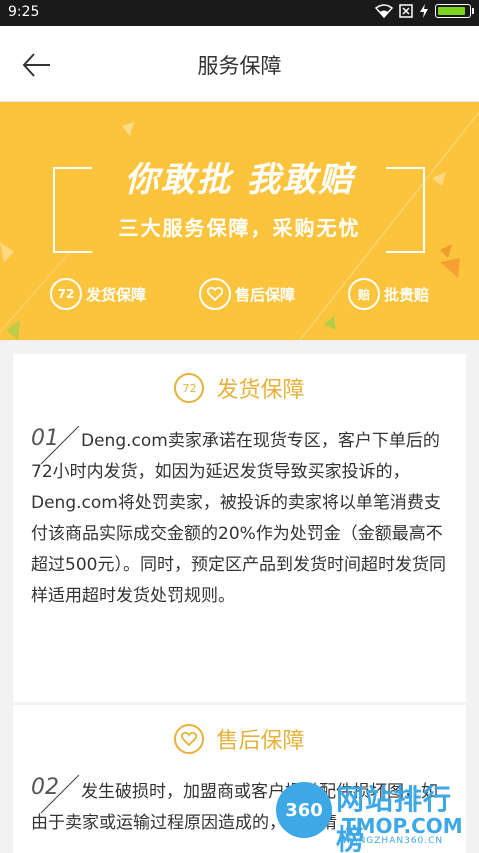  Describe the element at coordinates (264, 294) in the screenshot. I see `feature-label: 售后保障` at that location.